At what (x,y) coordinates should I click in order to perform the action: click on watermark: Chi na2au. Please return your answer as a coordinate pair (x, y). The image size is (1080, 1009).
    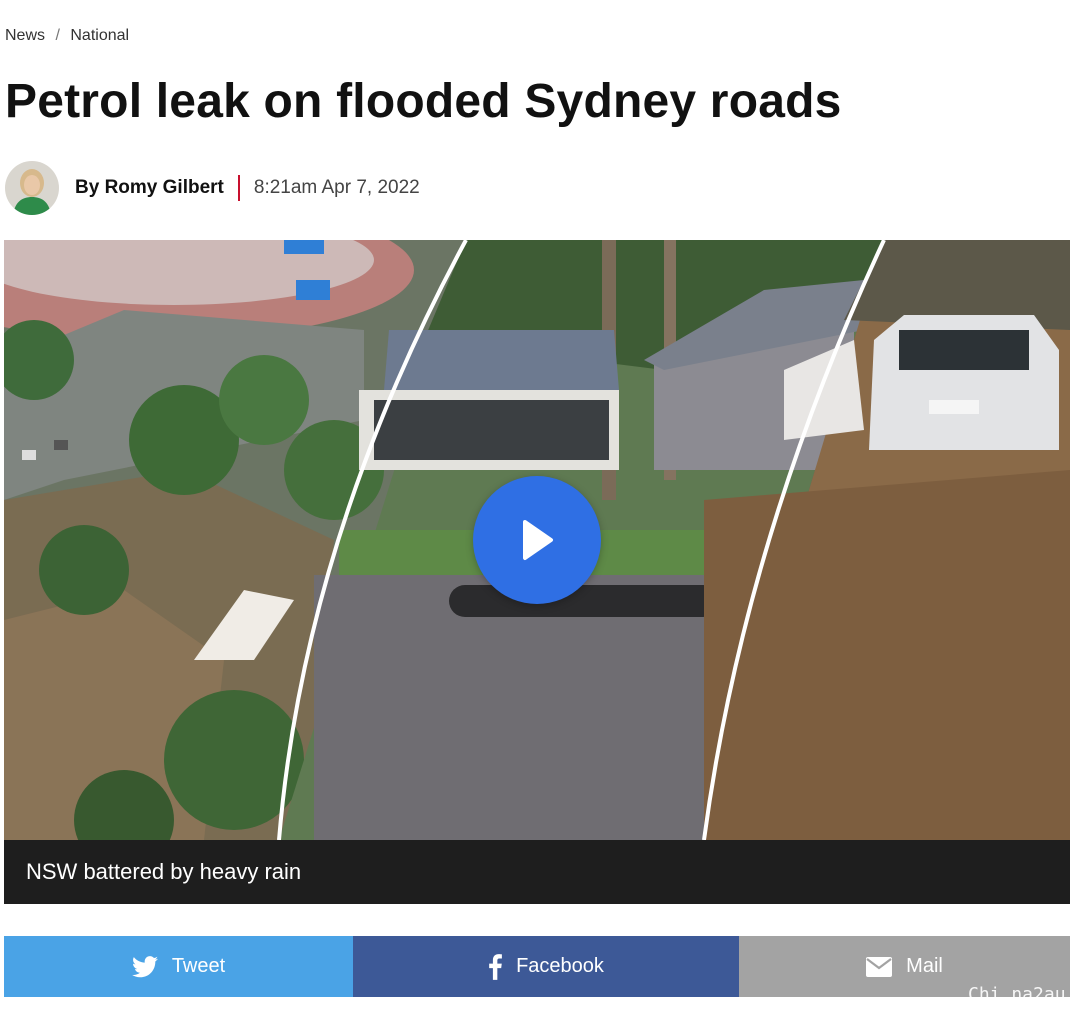
    Looking at the image, I should click on (1017, 994).